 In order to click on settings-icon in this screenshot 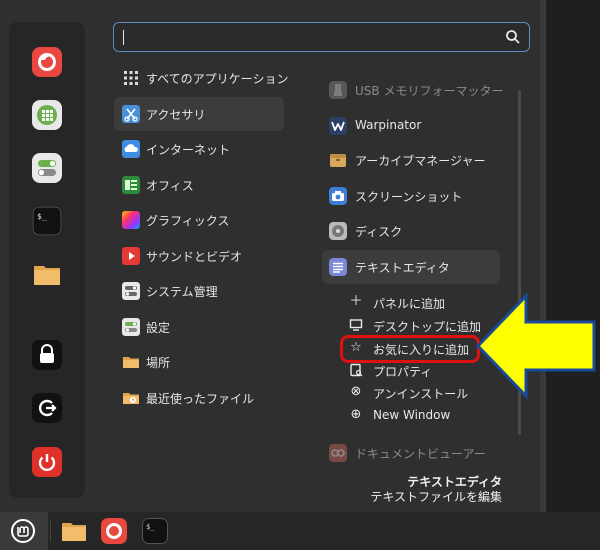, I will do `click(131, 327)`.